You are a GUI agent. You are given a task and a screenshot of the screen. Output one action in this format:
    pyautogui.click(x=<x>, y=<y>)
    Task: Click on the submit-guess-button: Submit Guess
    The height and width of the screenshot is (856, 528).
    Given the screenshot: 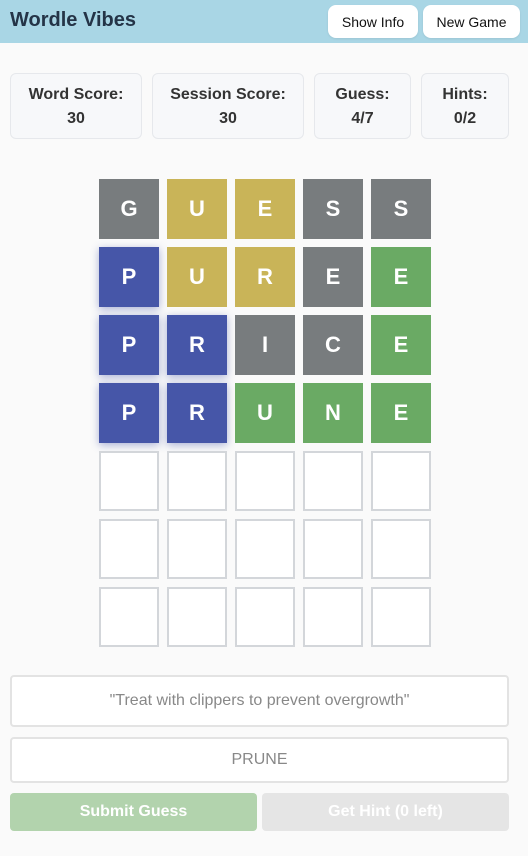 What is the action you would take?
    pyautogui.click(x=133, y=812)
    